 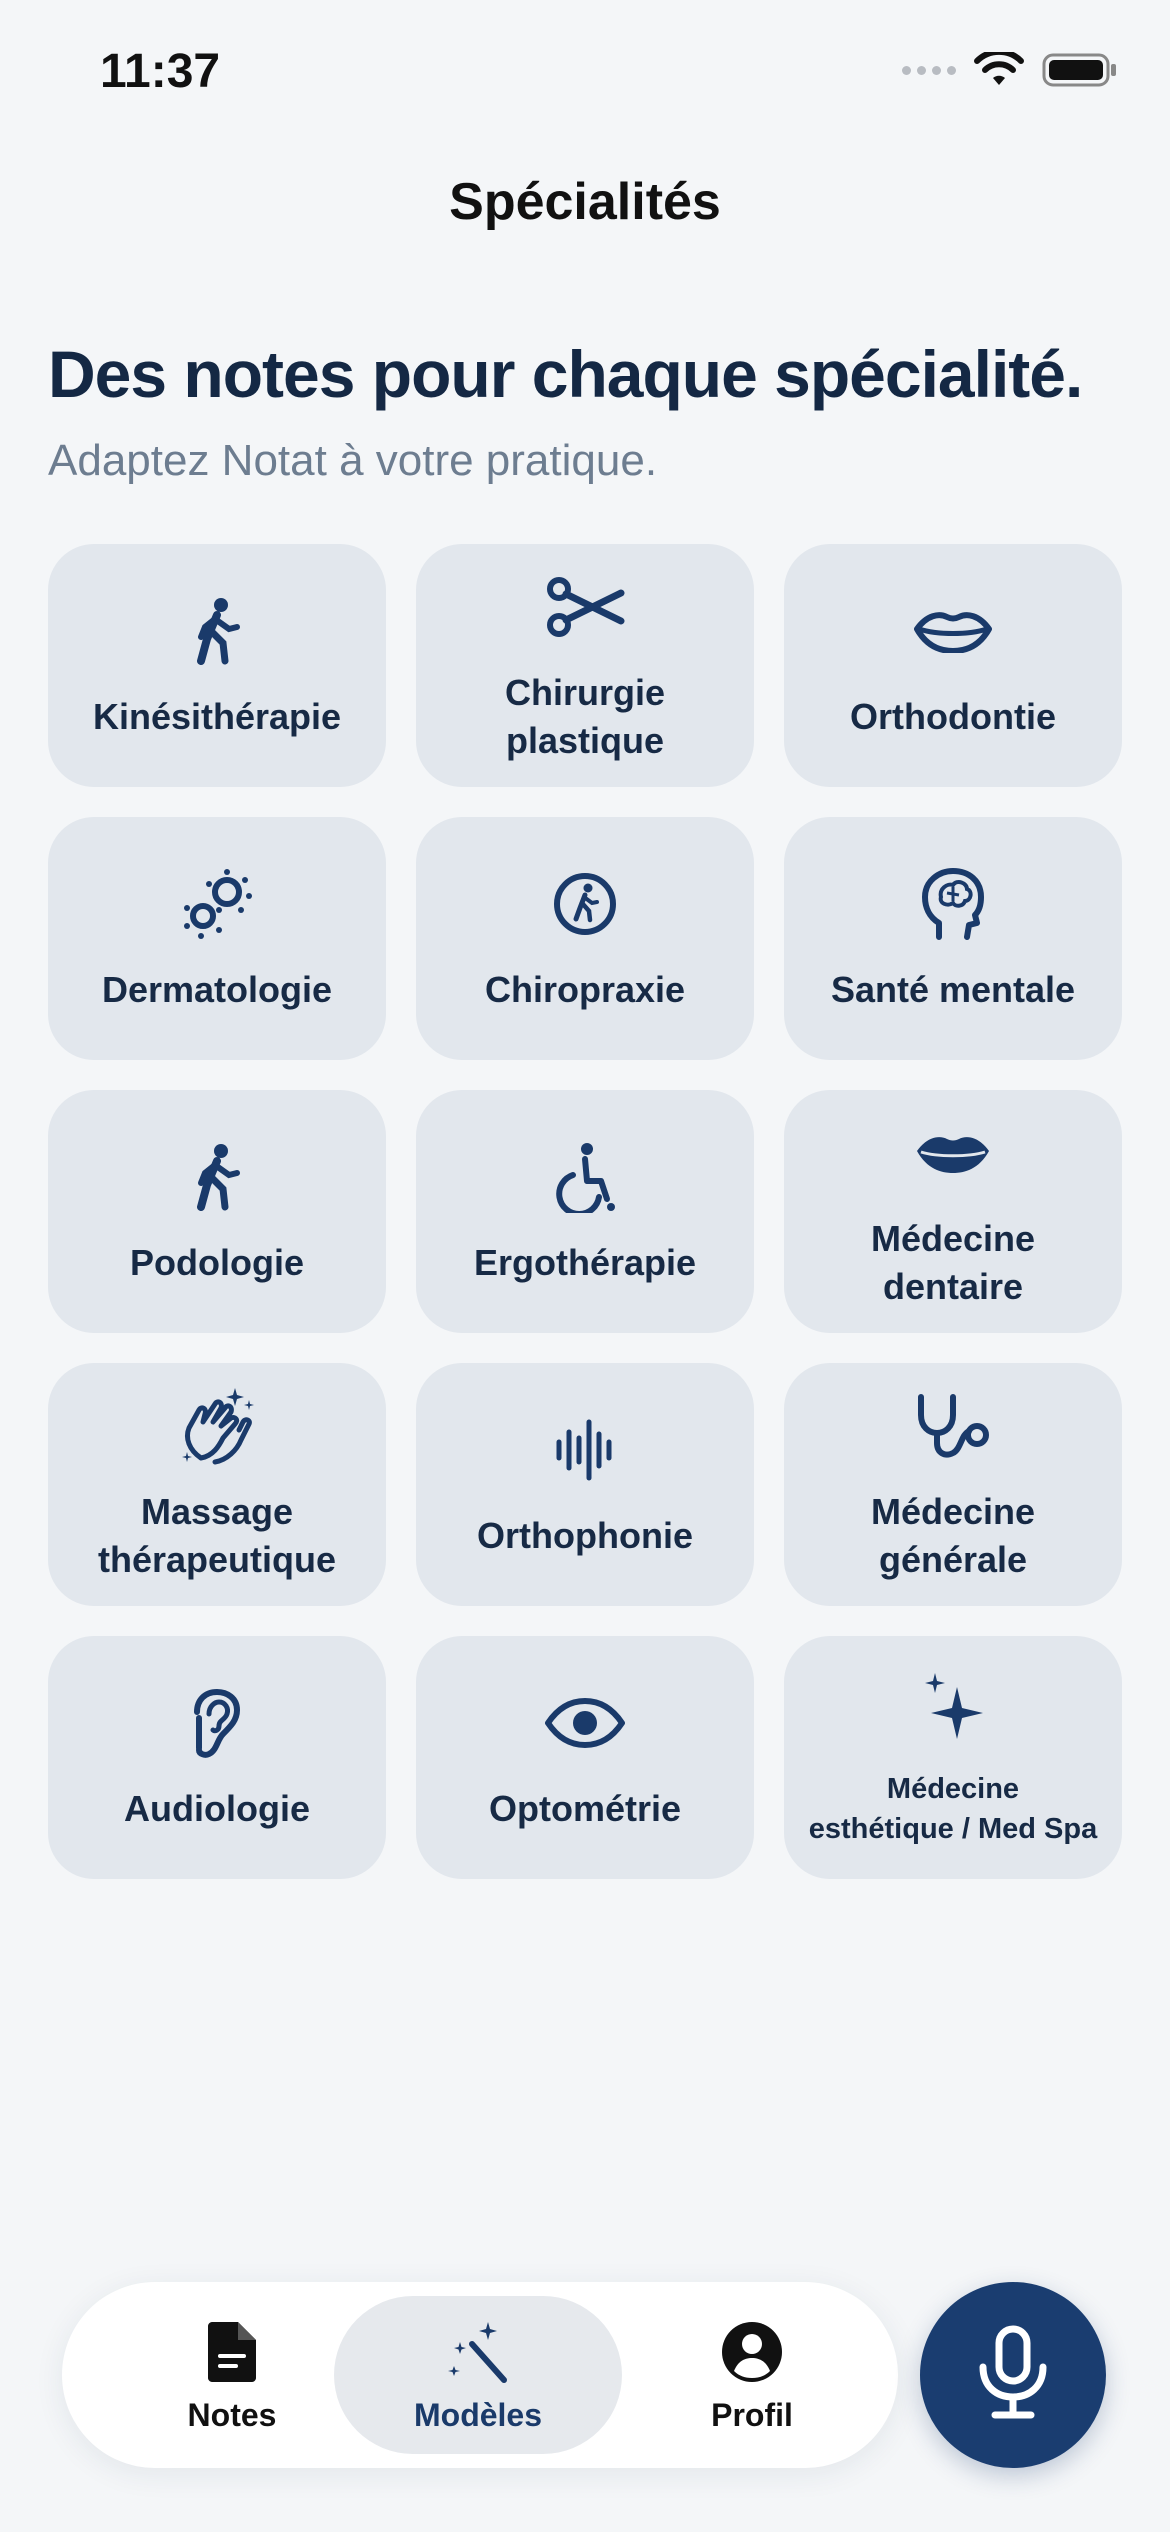 I want to click on magic-wand-icon, so click(x=478, y=2352).